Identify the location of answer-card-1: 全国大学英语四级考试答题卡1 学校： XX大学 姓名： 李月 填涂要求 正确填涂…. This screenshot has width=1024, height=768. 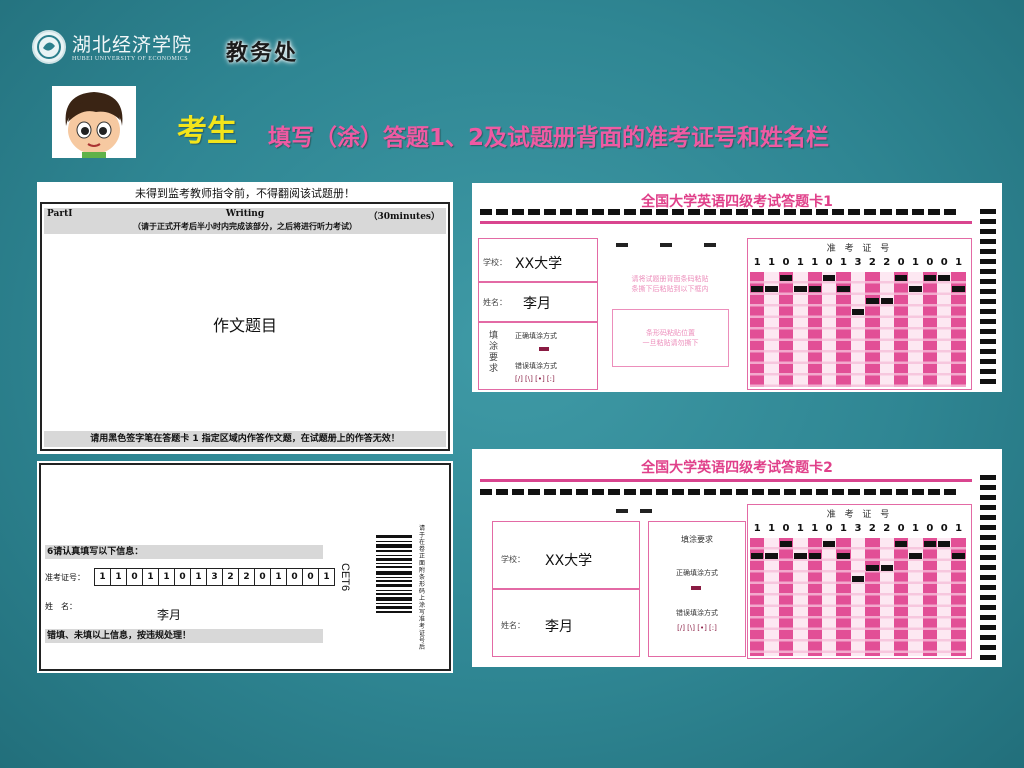
(737, 287).